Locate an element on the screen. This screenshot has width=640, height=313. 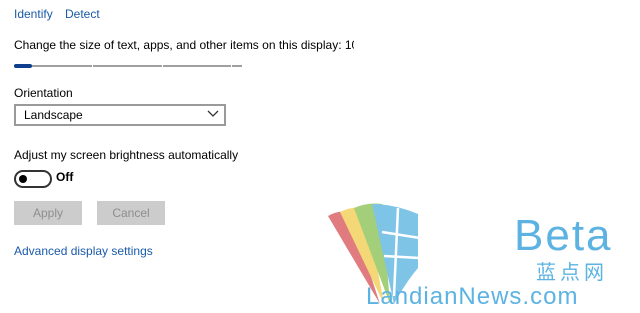
brightness-toggle is located at coordinates (33, 179).